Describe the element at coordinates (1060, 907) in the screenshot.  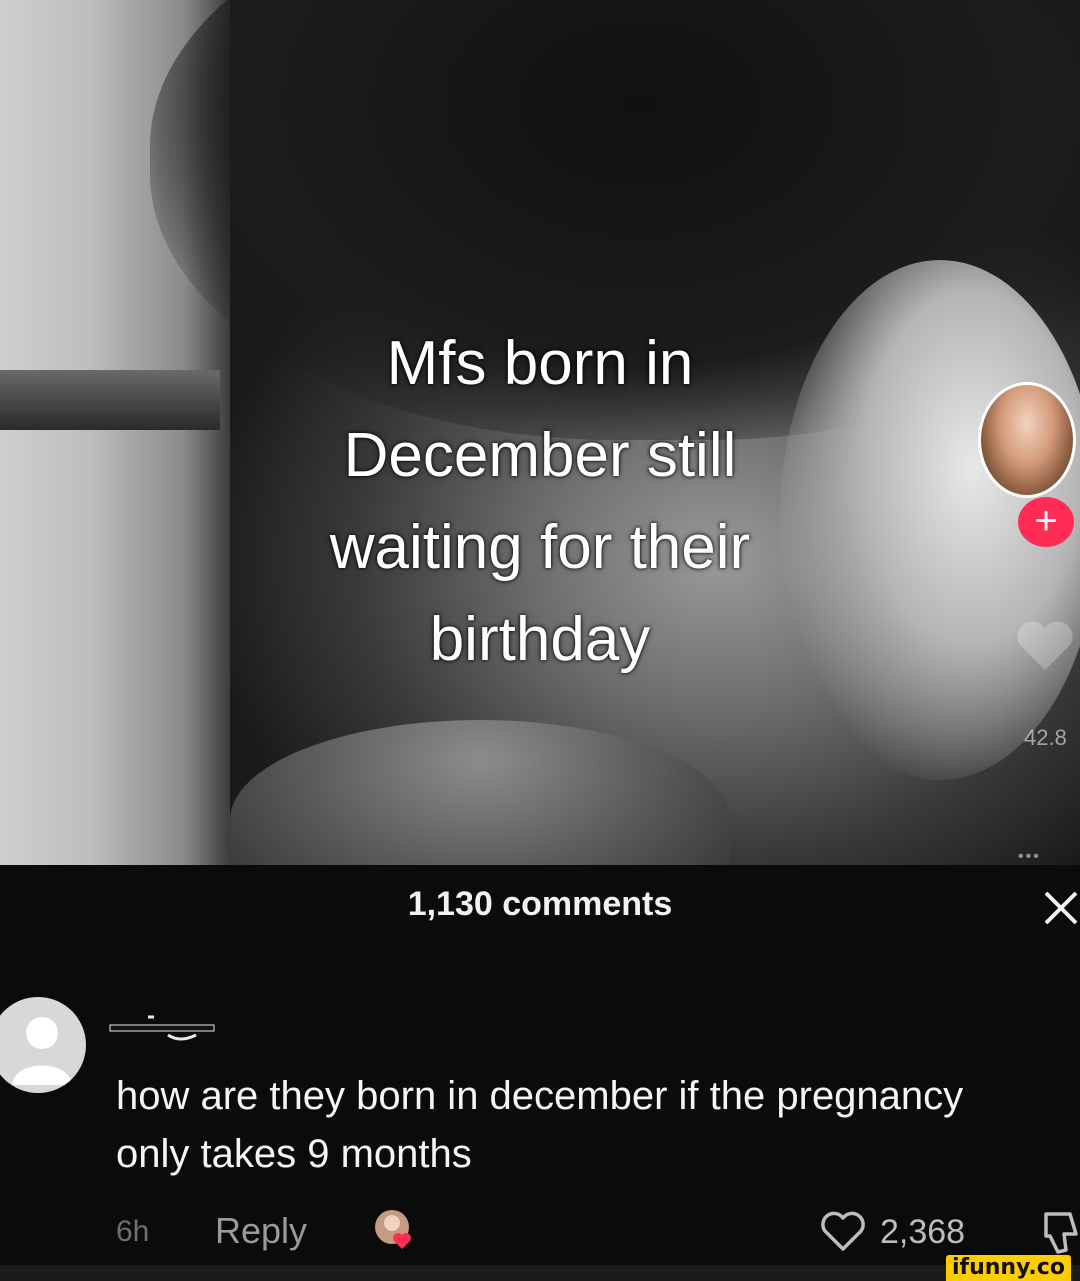
I see `close-icon` at that location.